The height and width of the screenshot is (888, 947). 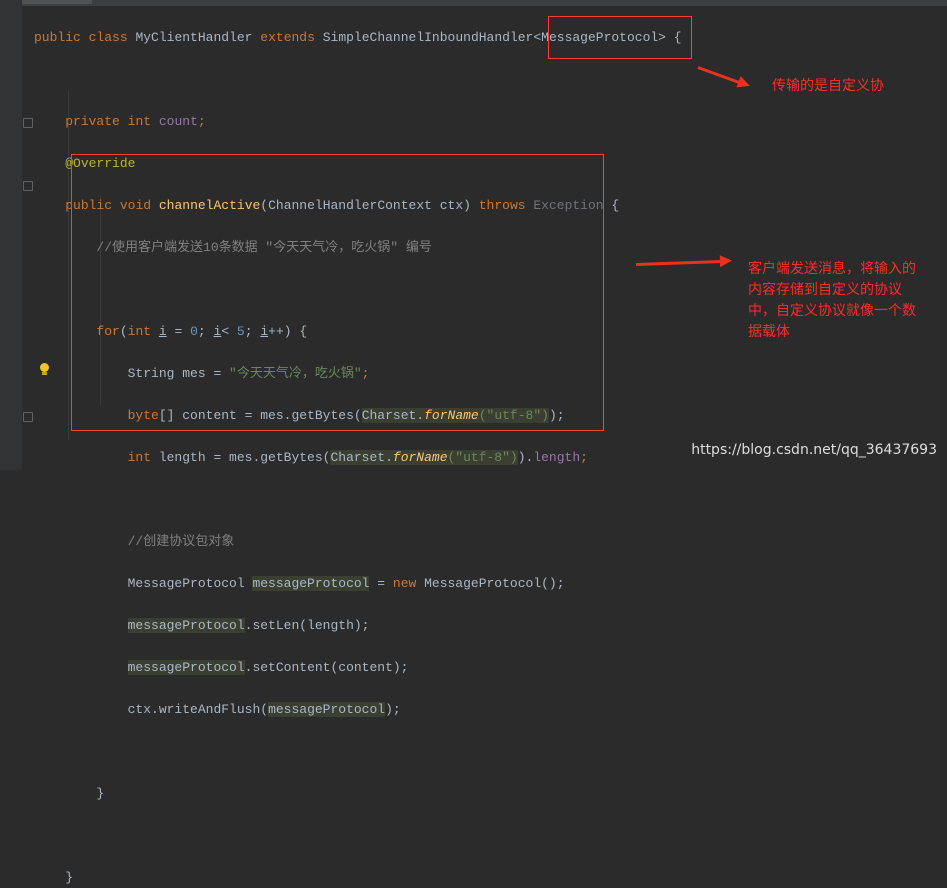 I want to click on watermark: https://blog.csdn.net/qq_36437693, so click(x=814, y=450).